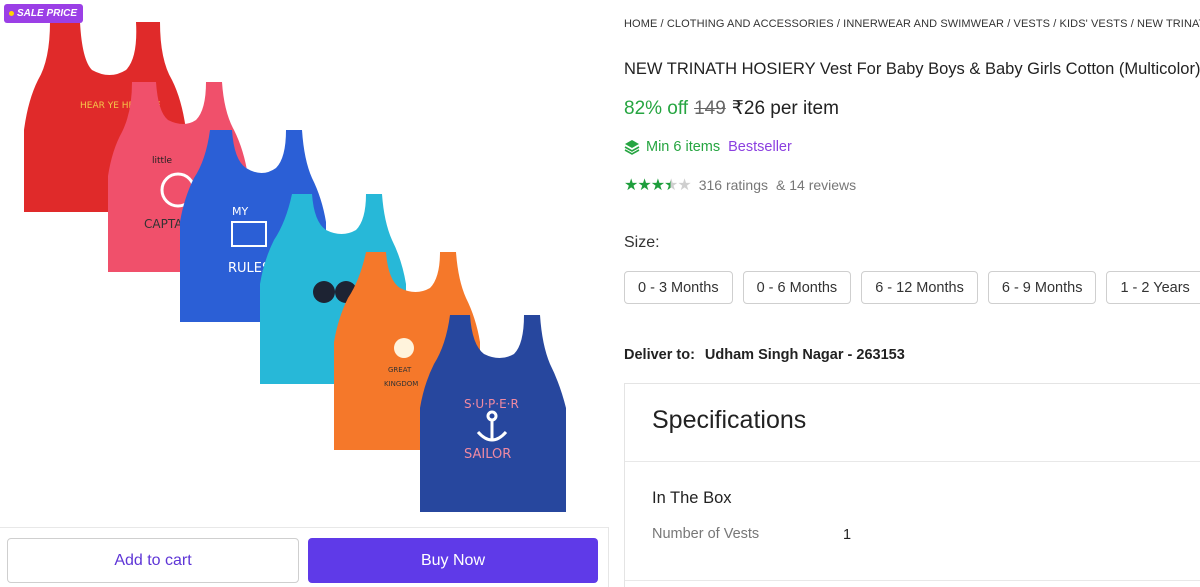  I want to click on size-option: 6 - 12 Months, so click(919, 287).